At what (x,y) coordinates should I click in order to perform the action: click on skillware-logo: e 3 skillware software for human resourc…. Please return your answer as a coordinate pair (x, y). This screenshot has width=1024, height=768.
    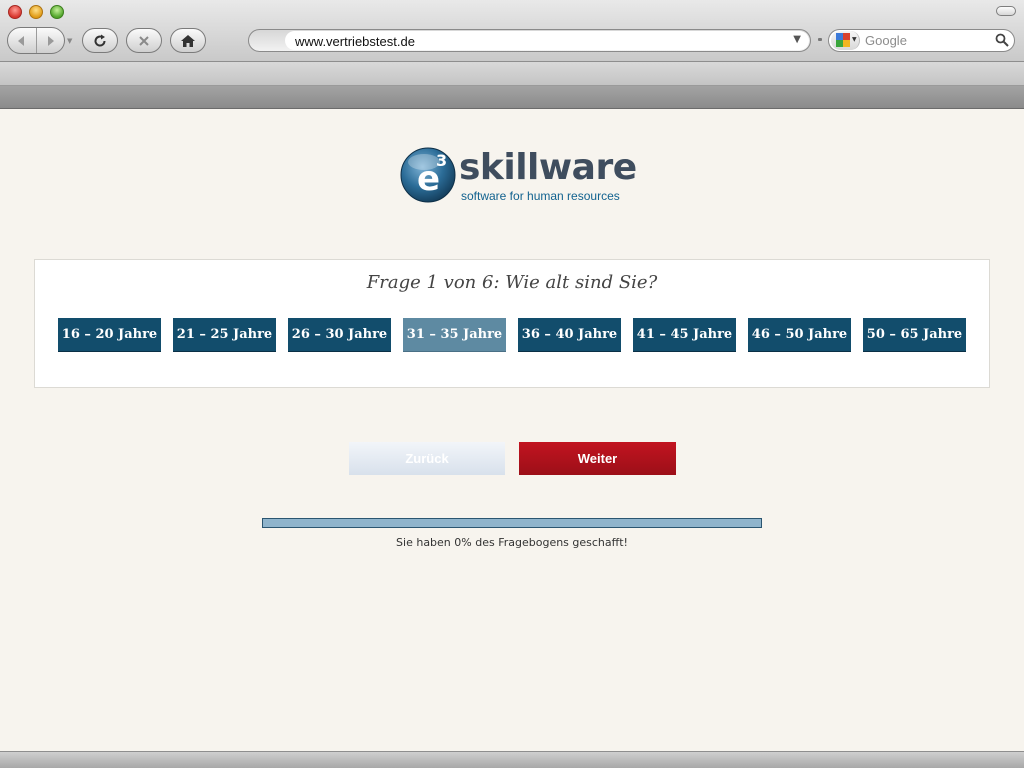
    Looking at the image, I should click on (518, 176).